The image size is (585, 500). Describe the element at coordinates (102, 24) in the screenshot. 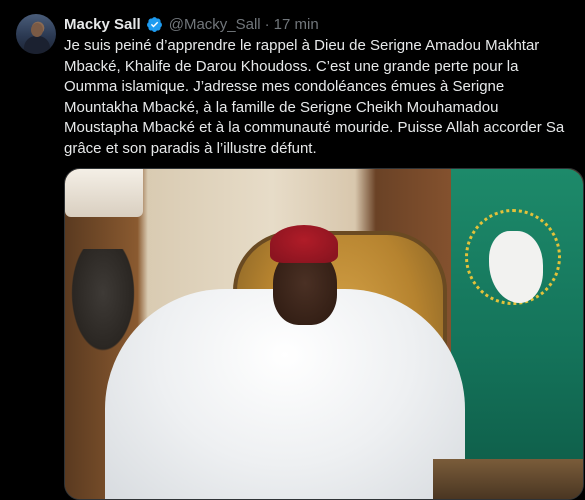

I see `author-name: Macky Sall` at that location.